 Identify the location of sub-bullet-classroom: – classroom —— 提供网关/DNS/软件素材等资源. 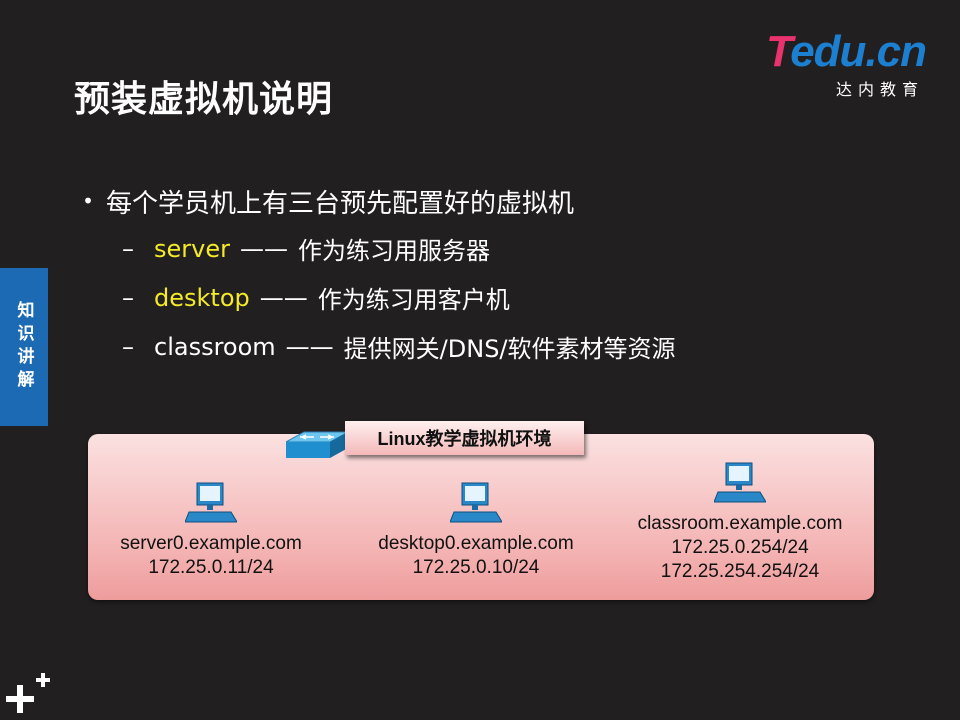
(373, 346).